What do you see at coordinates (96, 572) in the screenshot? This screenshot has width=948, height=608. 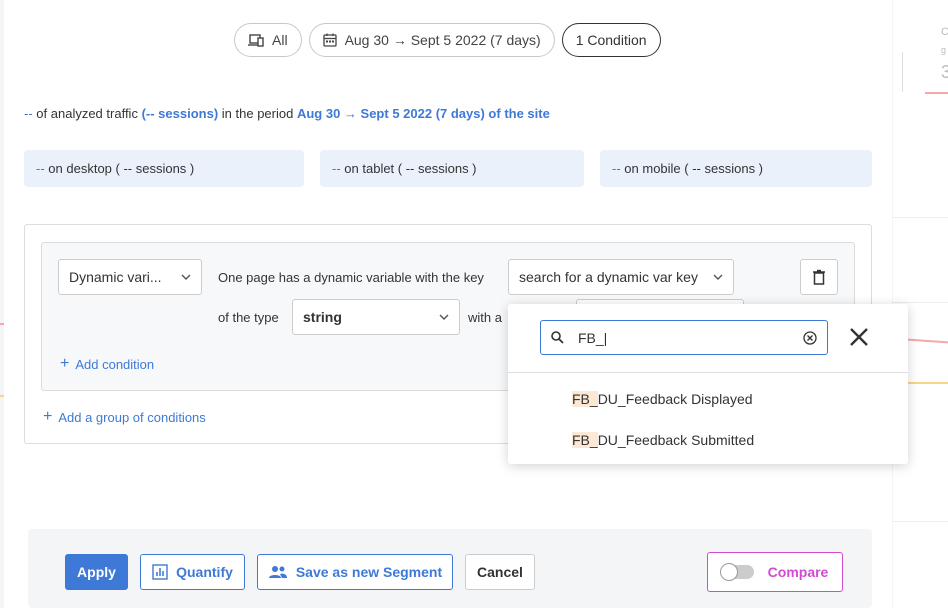 I see `apply-button: Apply` at bounding box center [96, 572].